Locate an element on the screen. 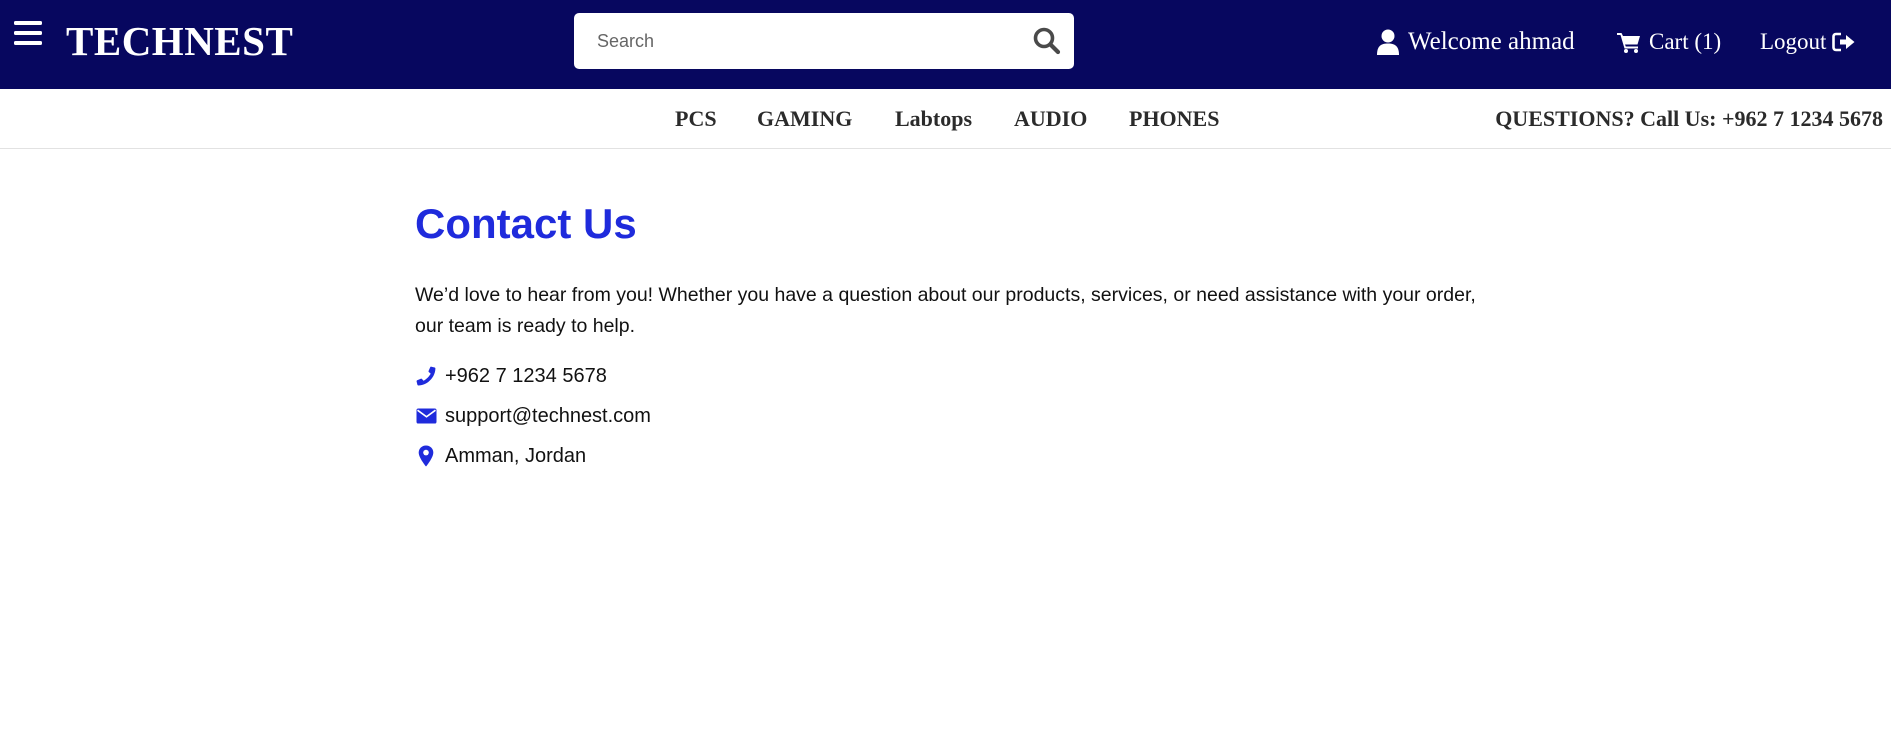 The width and height of the screenshot is (1891, 740). map-pin-icon is located at coordinates (426, 456).